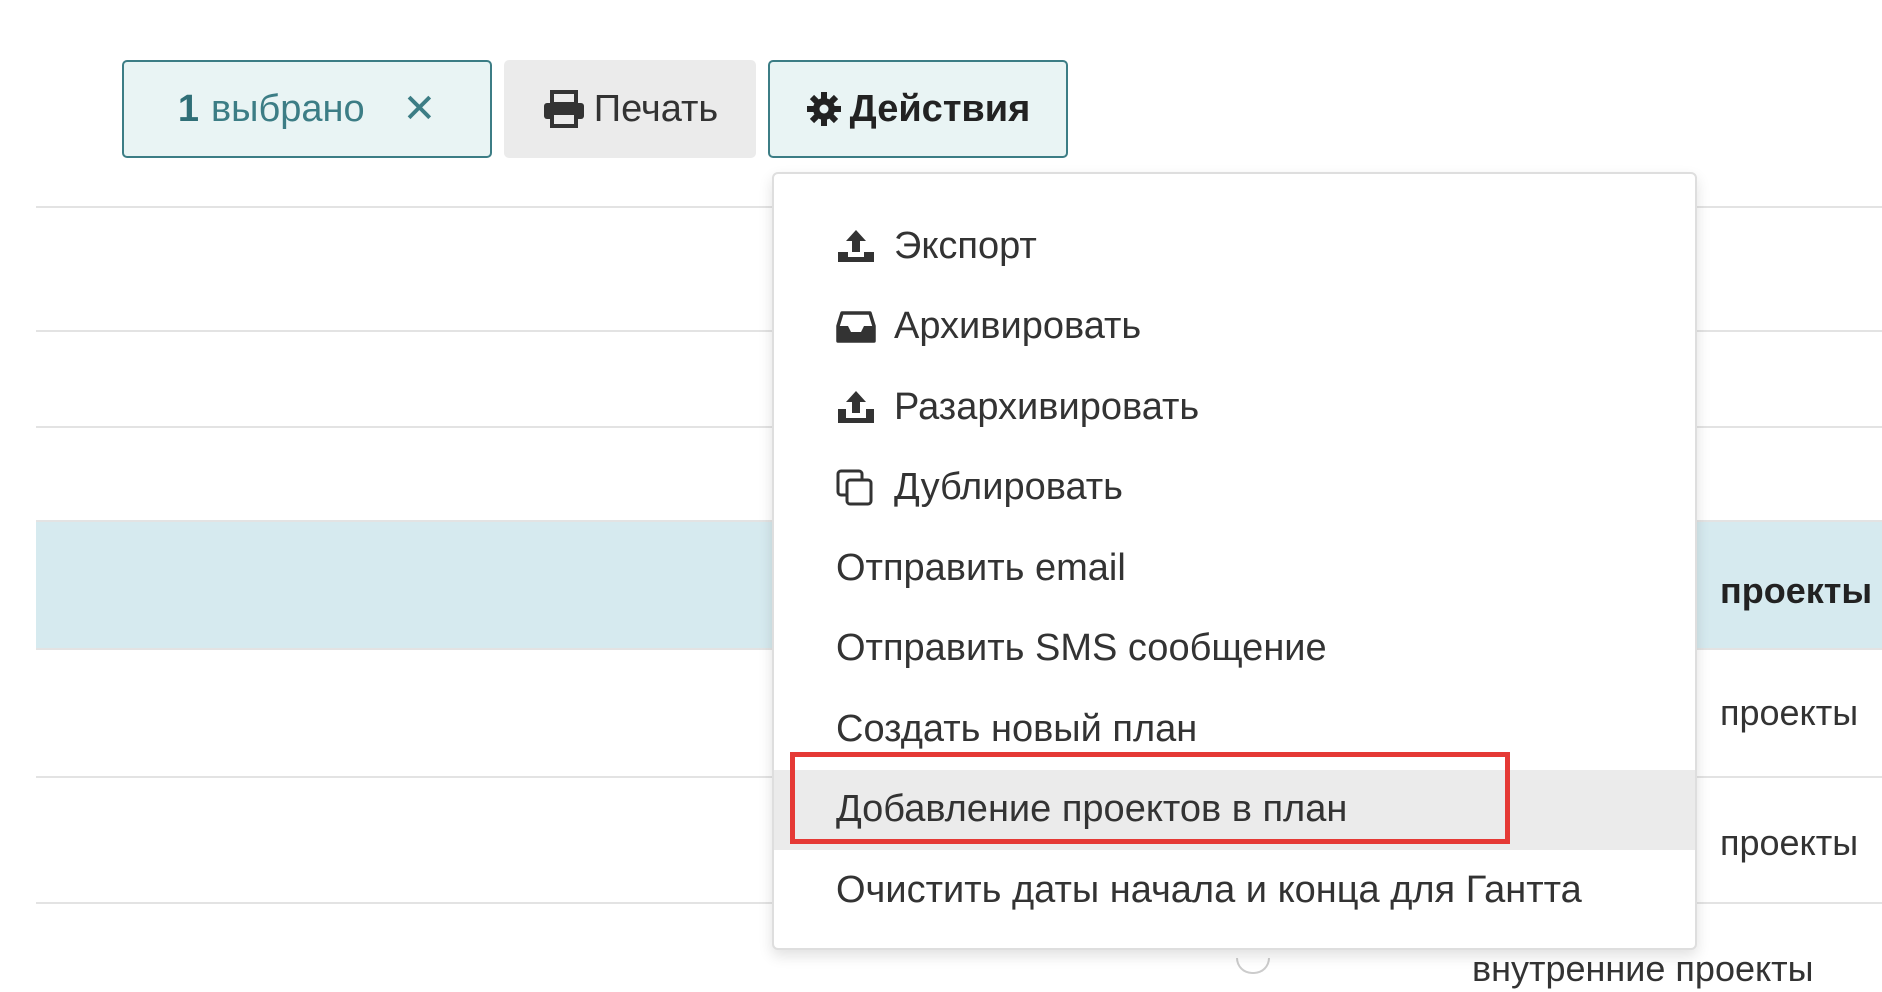 This screenshot has height=992, width=1882. I want to click on bulk-actions-toolbar: 1 выбрано ✕ Печать Действия, so click(595, 109).